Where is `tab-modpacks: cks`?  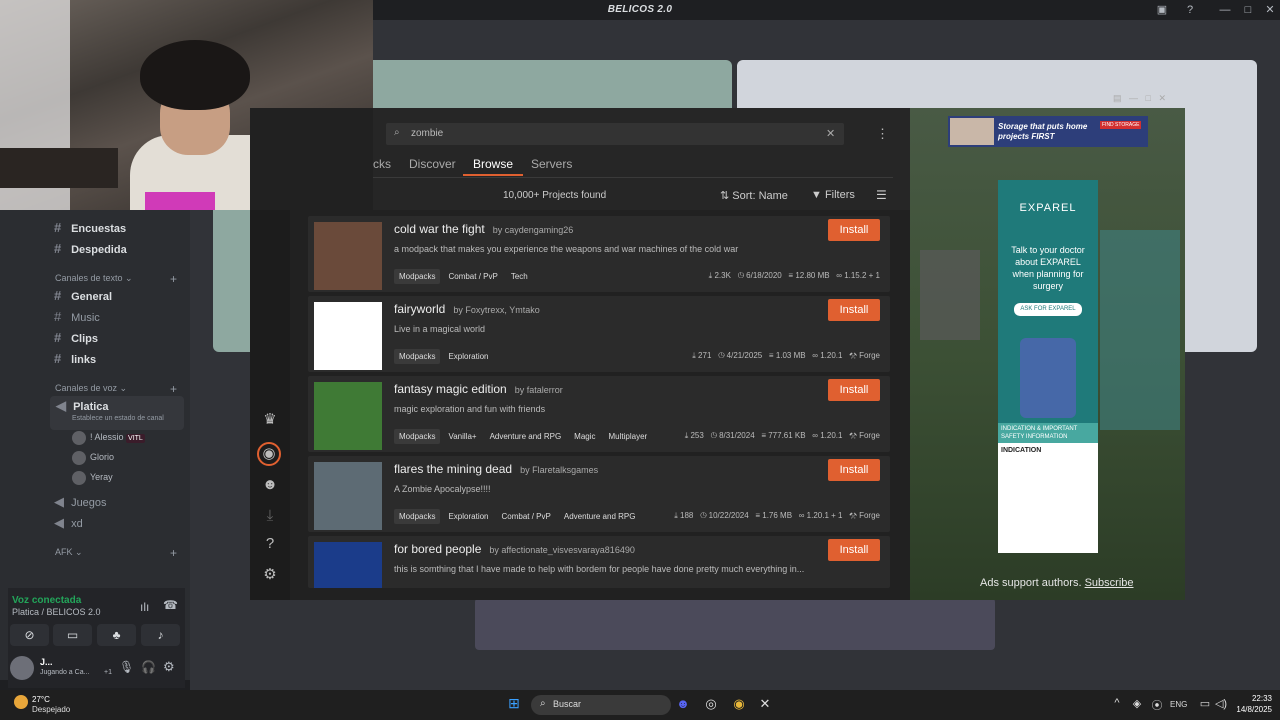
tab-modpacks: cks is located at coordinates (382, 164).